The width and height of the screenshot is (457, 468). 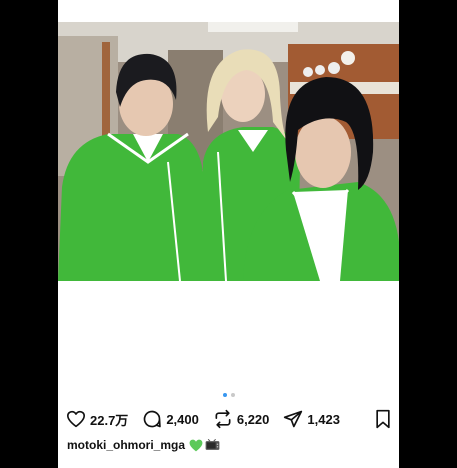 I want to click on comment-icon, so click(x=153, y=419).